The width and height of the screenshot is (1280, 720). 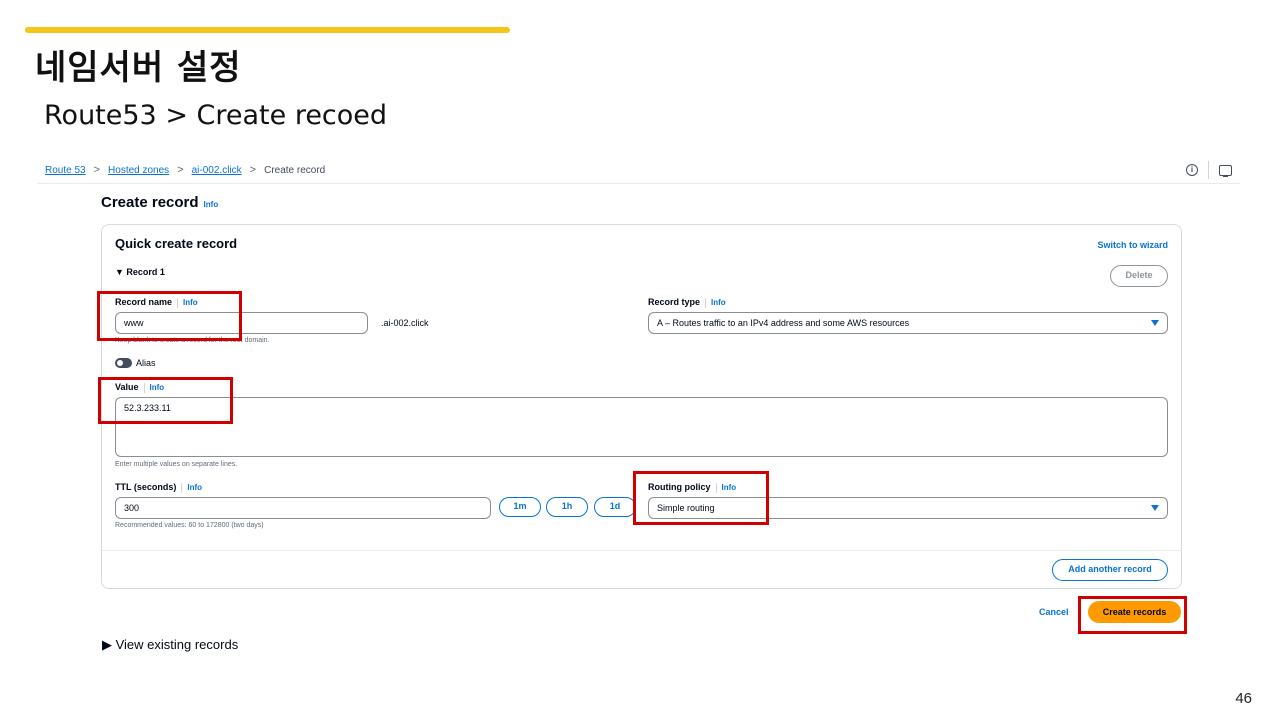 I want to click on view-existing-records-expander: ▶ View existing records, so click(x=170, y=645).